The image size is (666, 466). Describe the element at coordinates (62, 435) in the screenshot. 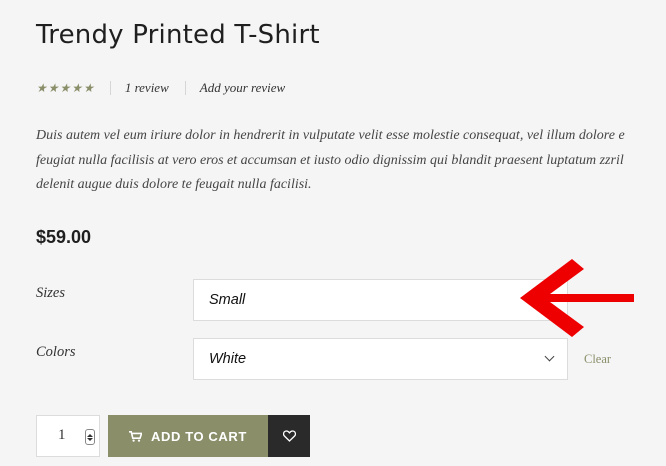

I see `quantity-value: 1` at that location.